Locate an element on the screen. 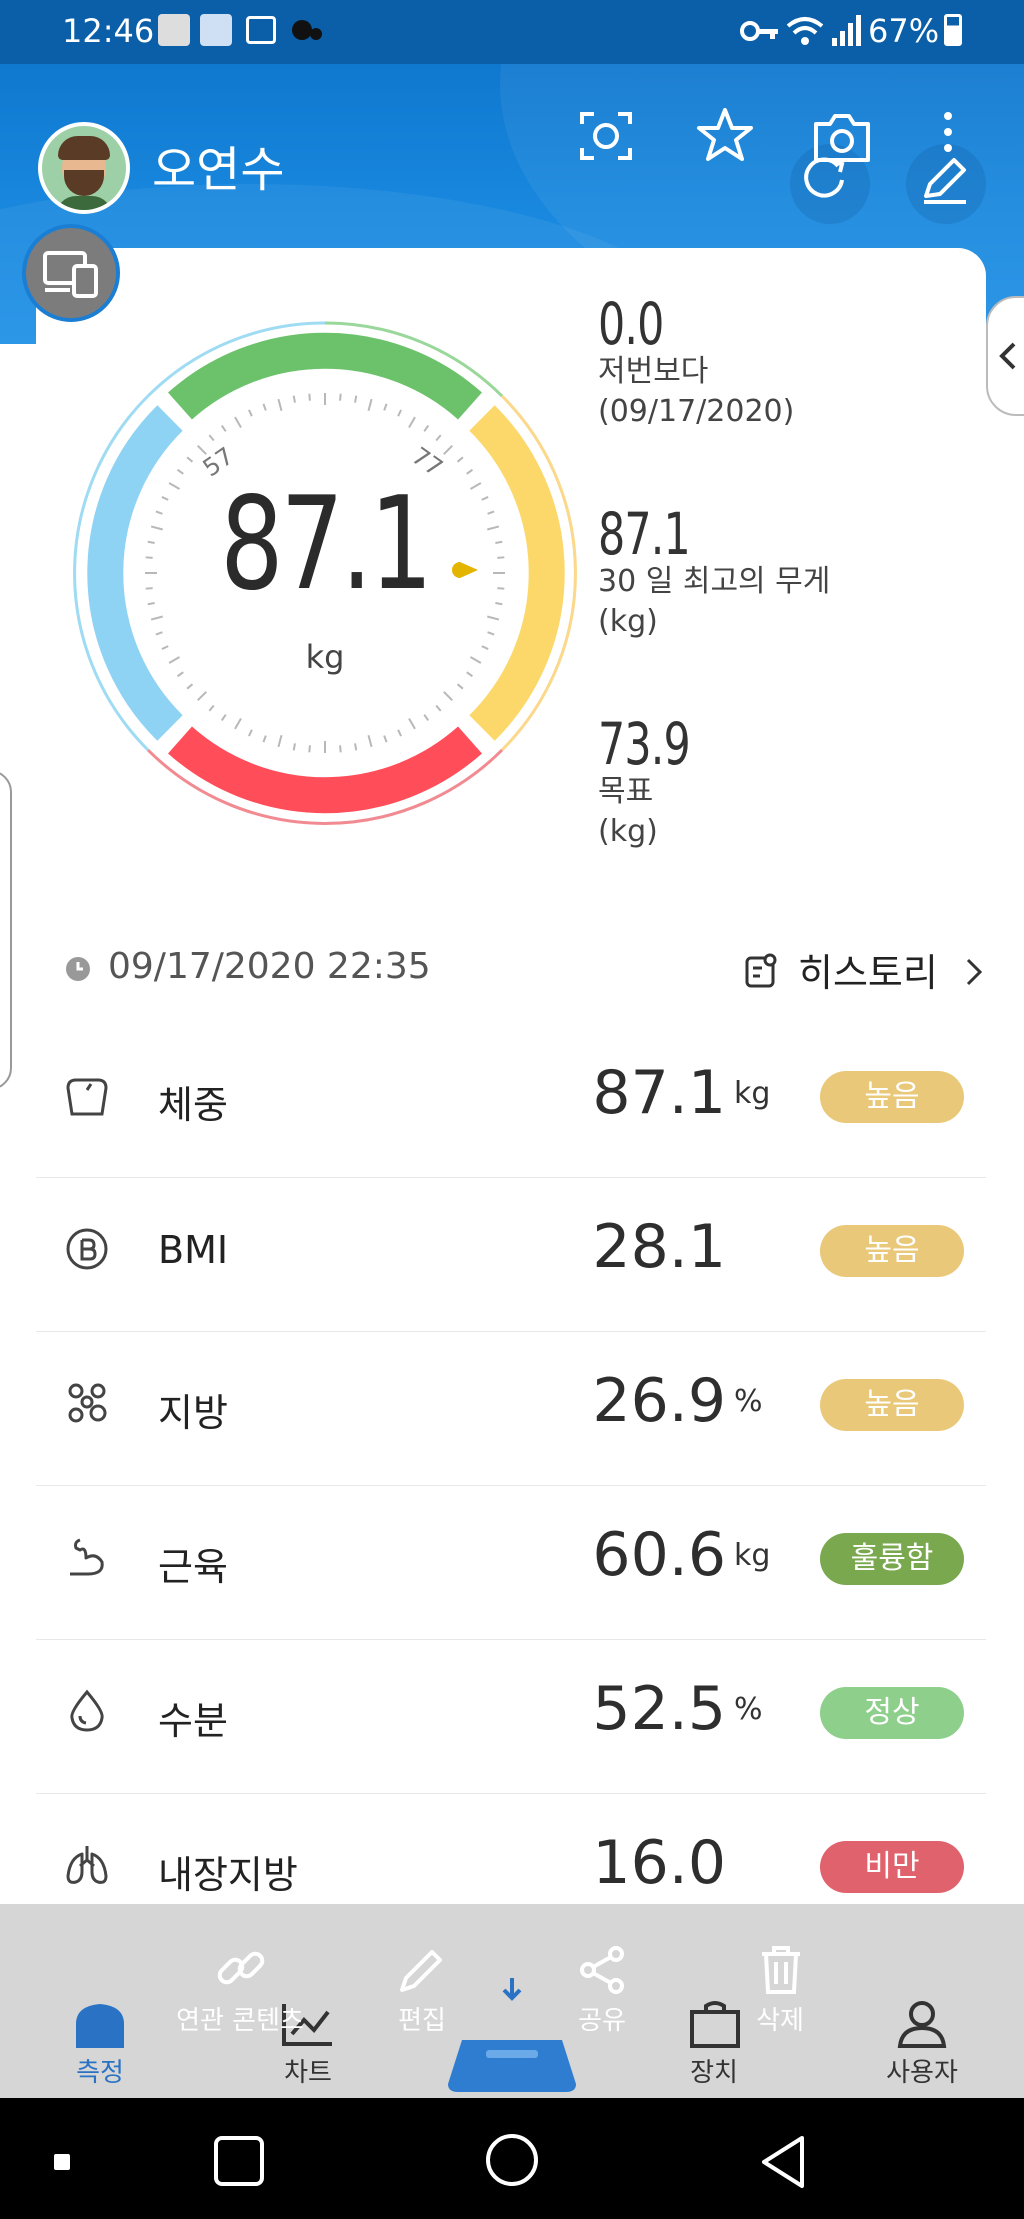  status-bar: 12:46 67% is located at coordinates (512, 32).